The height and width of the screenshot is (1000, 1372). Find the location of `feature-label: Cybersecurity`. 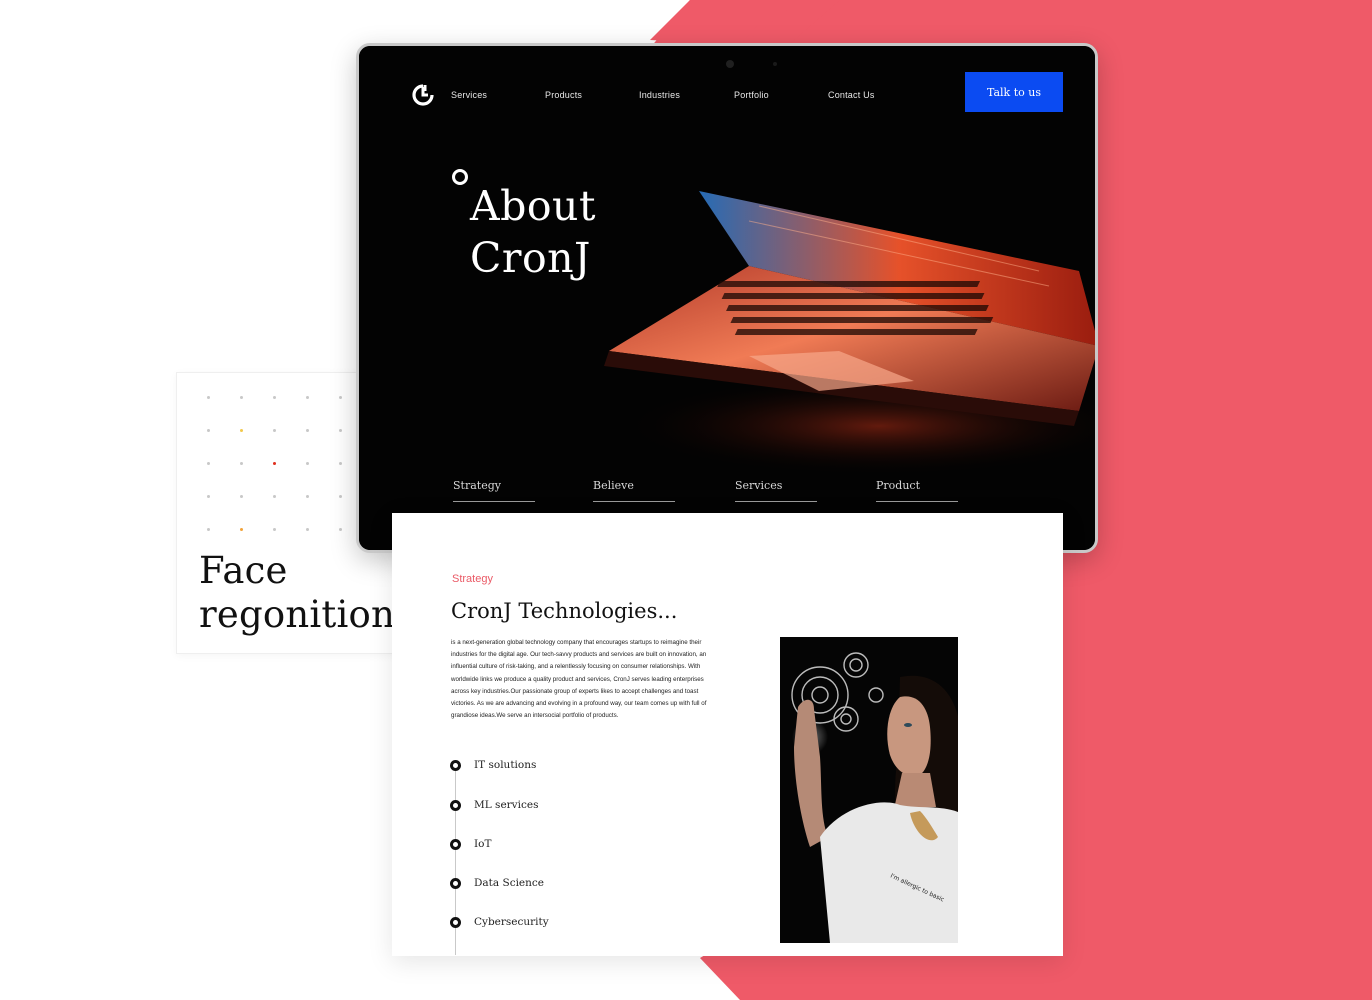

feature-label: Cybersecurity is located at coordinates (511, 922).